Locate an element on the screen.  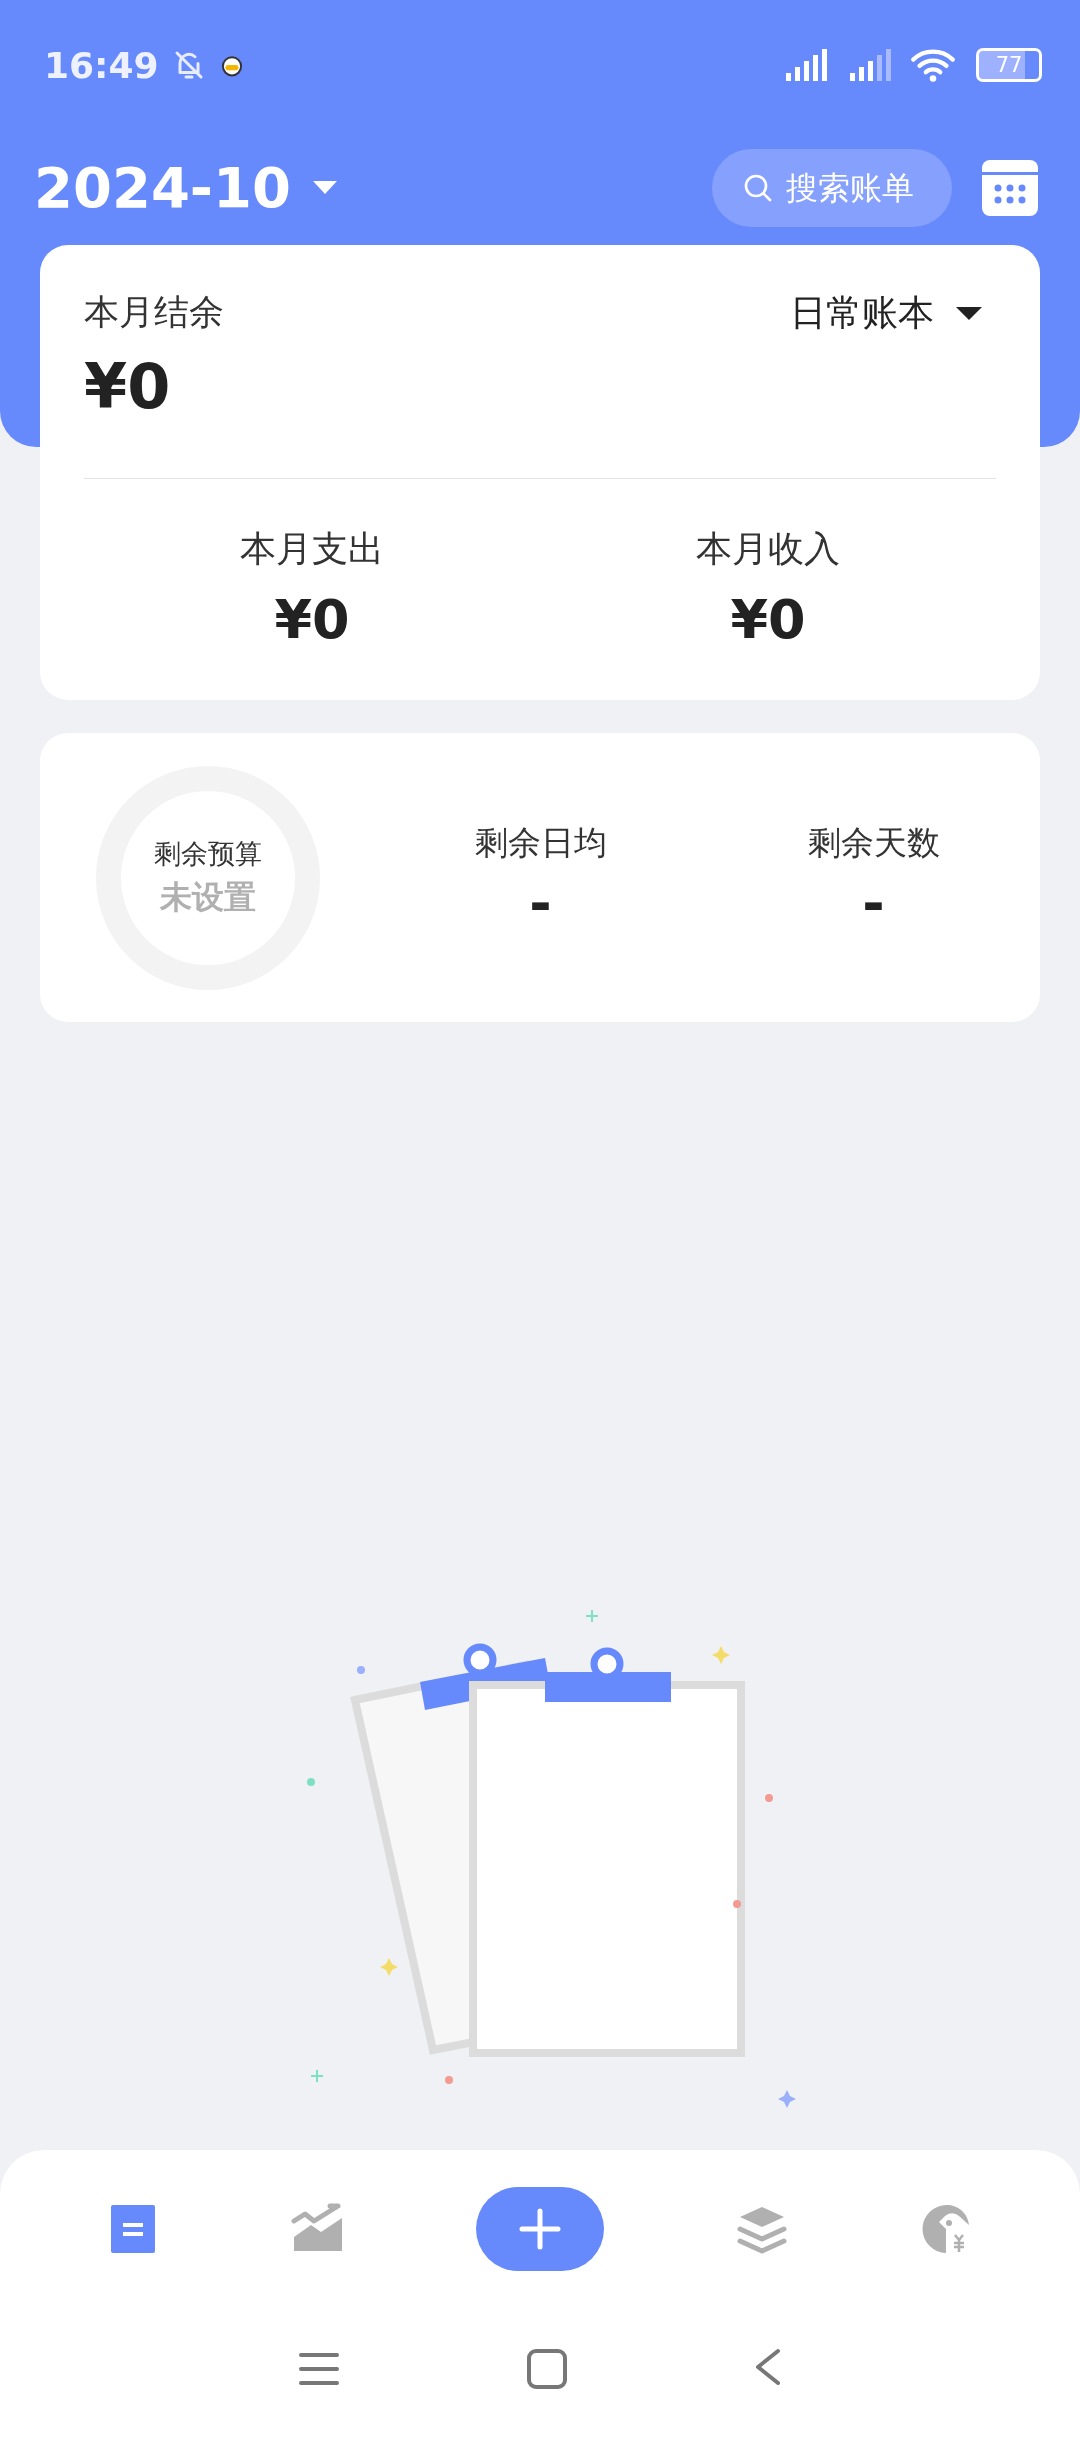
budget-label: 剩余预算 is located at coordinates (208, 853).